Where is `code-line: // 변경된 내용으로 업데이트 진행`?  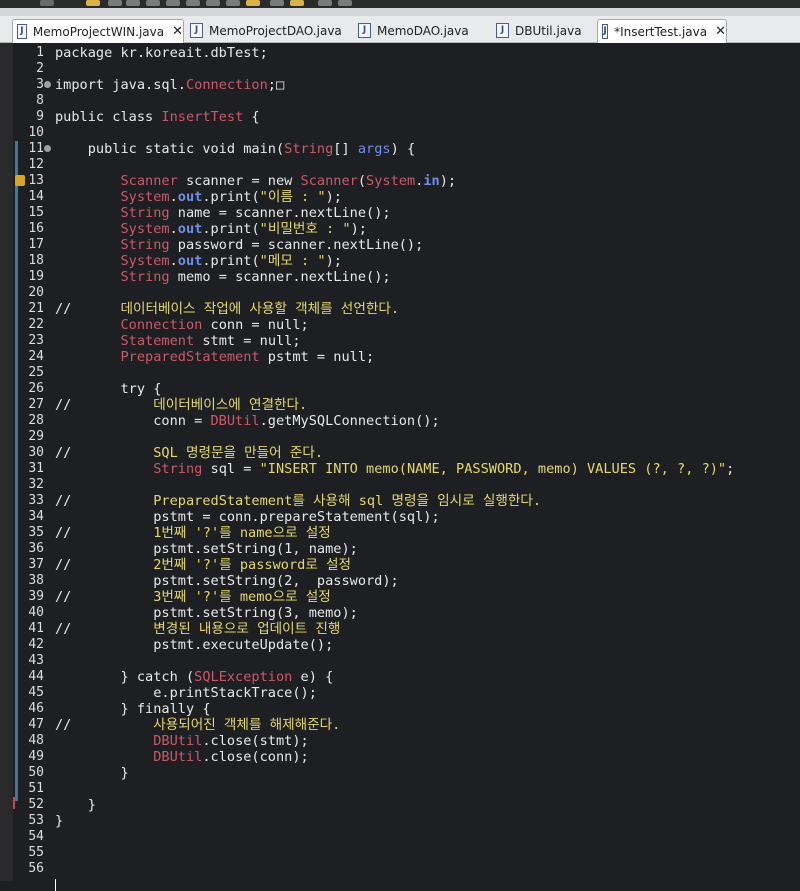 code-line: // 변경된 내용으로 업데이트 진행 is located at coordinates (198, 629).